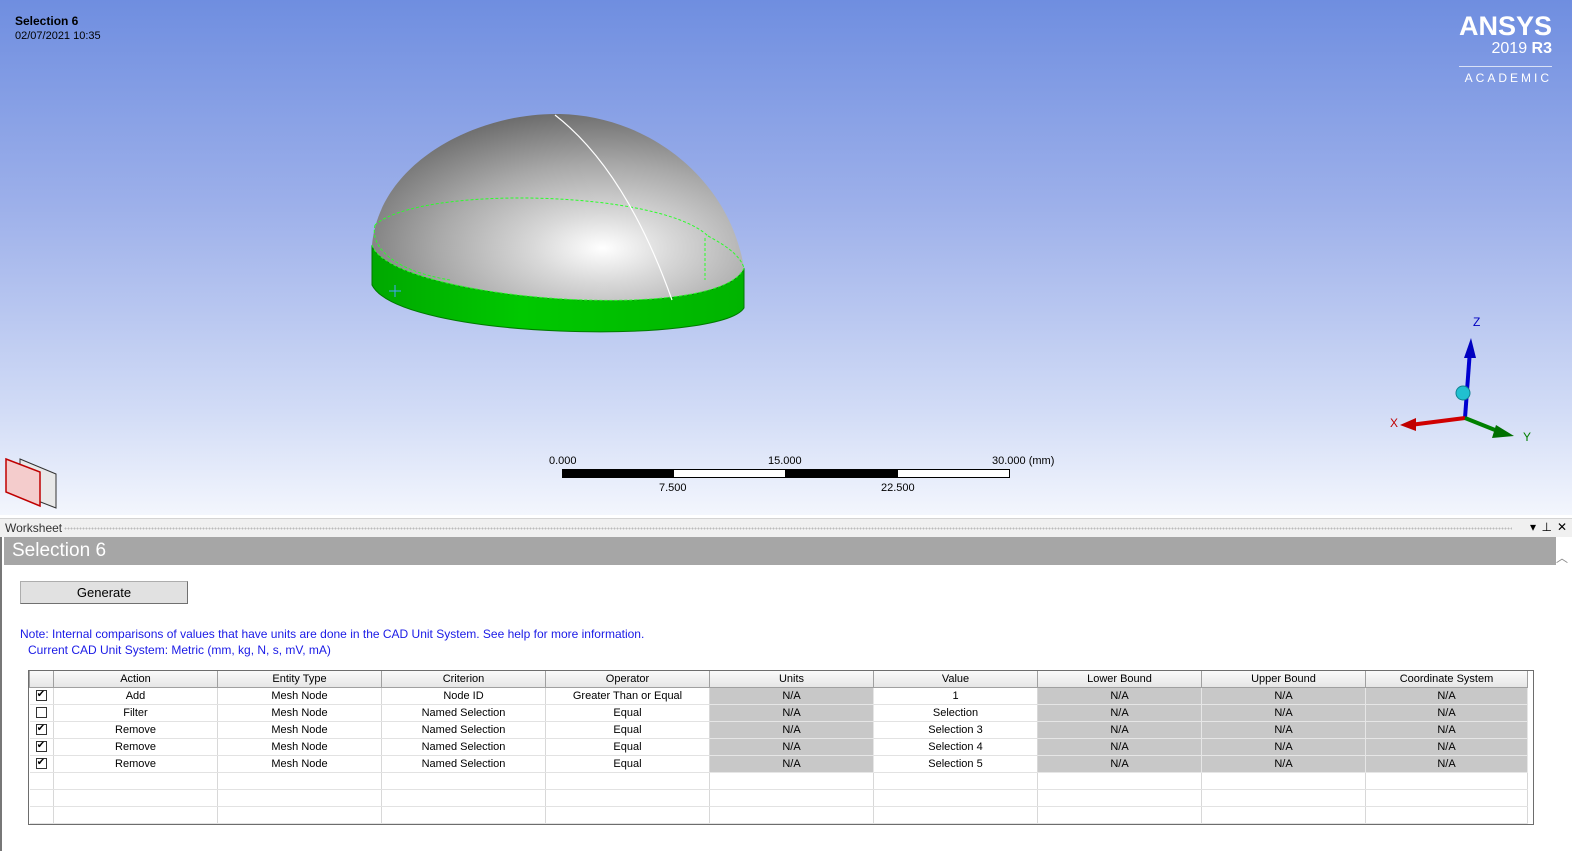 This screenshot has width=1572, height=851. I want to click on x-axis, so click(1437, 421).